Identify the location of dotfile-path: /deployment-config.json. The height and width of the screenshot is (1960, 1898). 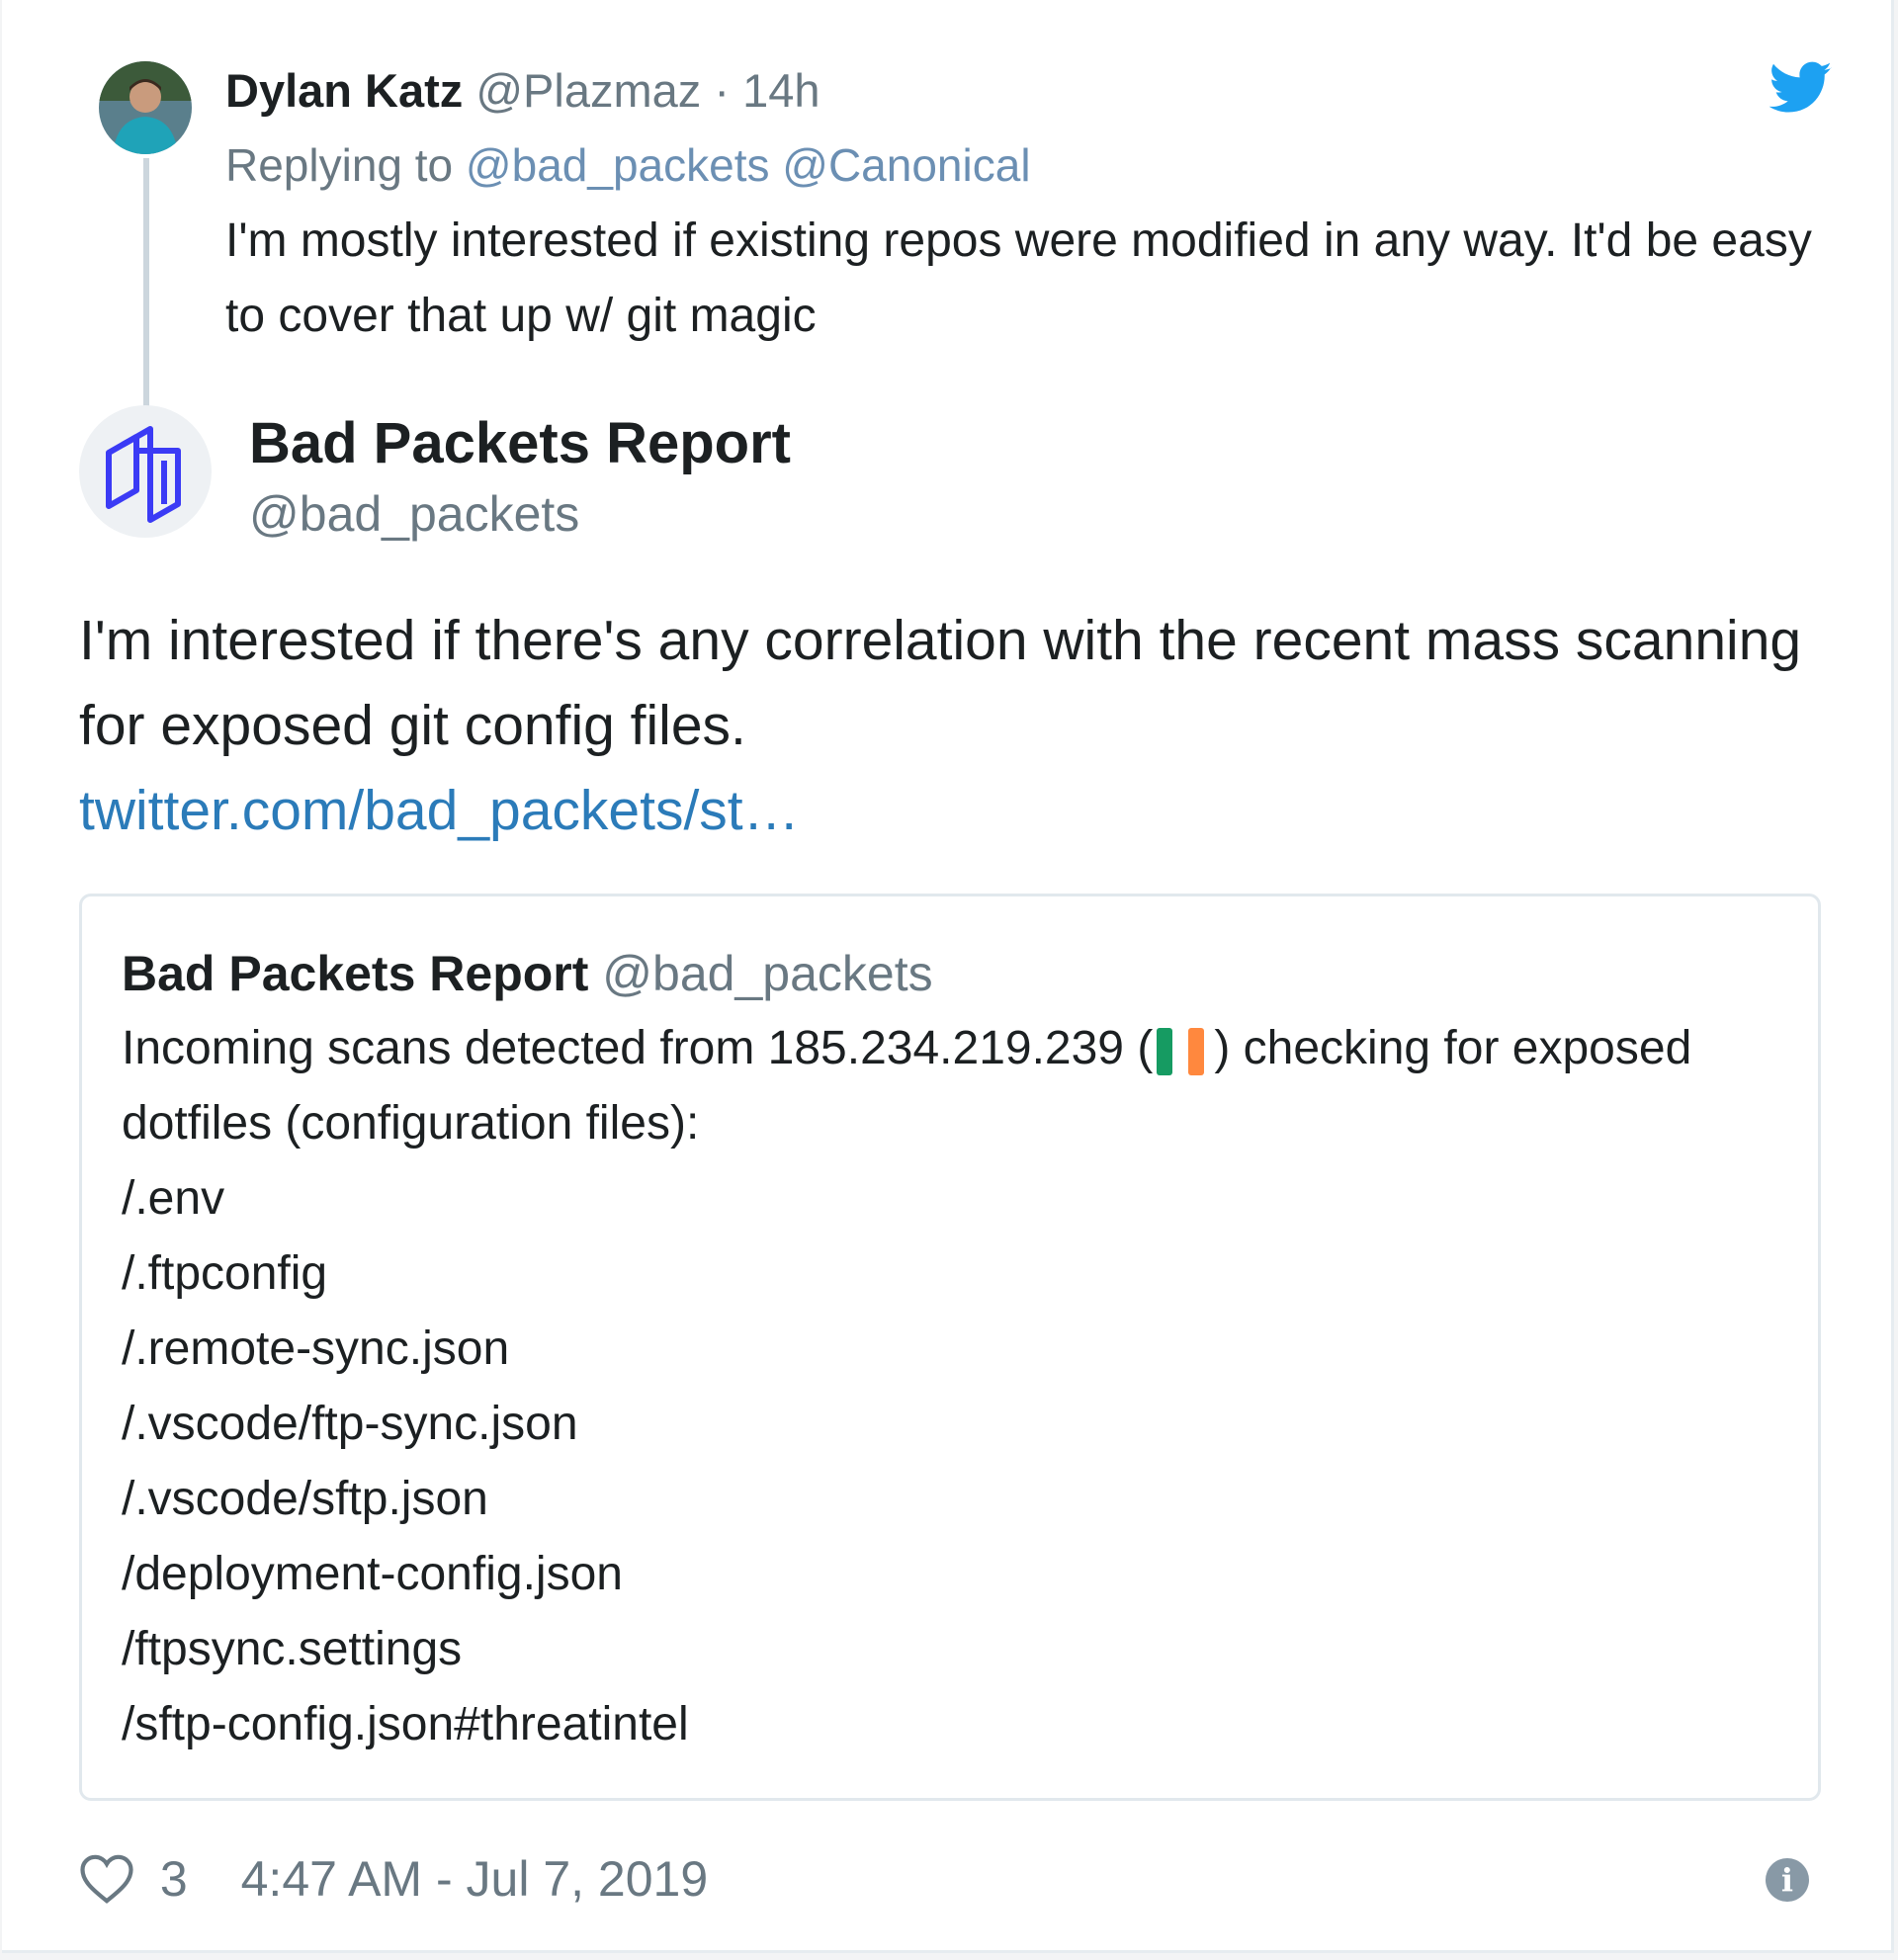
(373, 1574).